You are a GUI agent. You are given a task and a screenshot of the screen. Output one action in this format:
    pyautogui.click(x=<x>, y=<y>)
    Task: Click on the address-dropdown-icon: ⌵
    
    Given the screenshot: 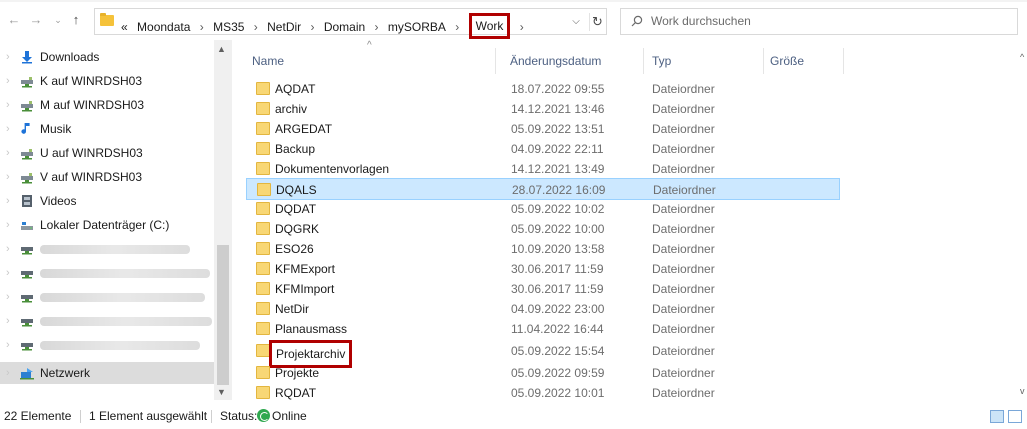 What is the action you would take?
    pyautogui.click(x=576, y=22)
    